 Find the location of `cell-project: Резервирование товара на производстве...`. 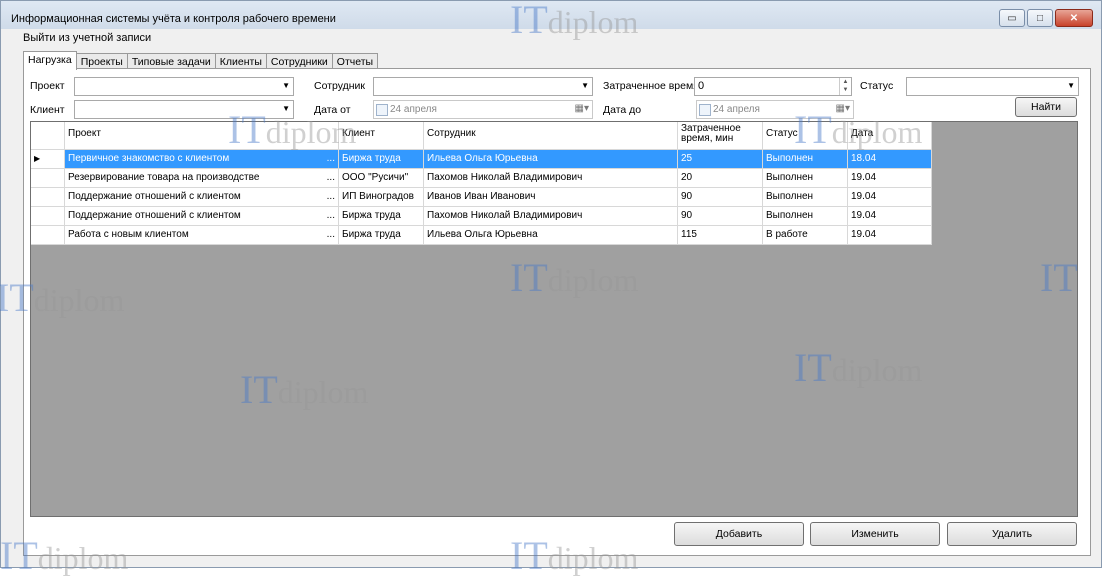

cell-project: Резервирование товара на производстве... is located at coordinates (202, 178).